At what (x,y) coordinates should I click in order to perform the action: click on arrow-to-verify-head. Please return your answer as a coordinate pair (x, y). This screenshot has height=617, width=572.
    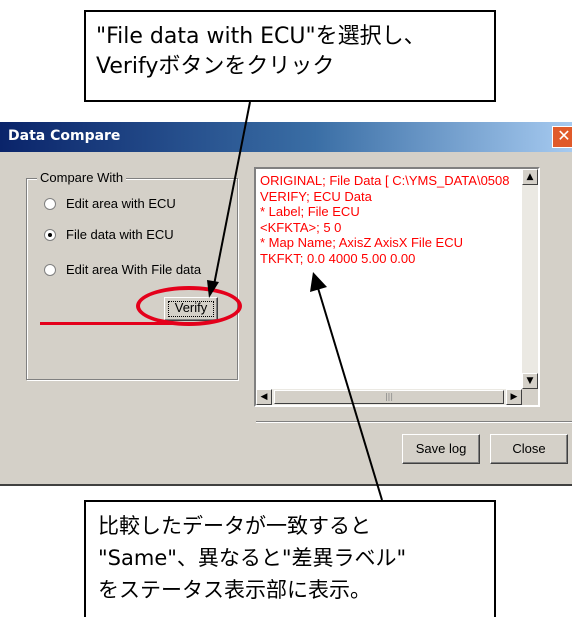
    Looking at the image, I should click on (213, 289).